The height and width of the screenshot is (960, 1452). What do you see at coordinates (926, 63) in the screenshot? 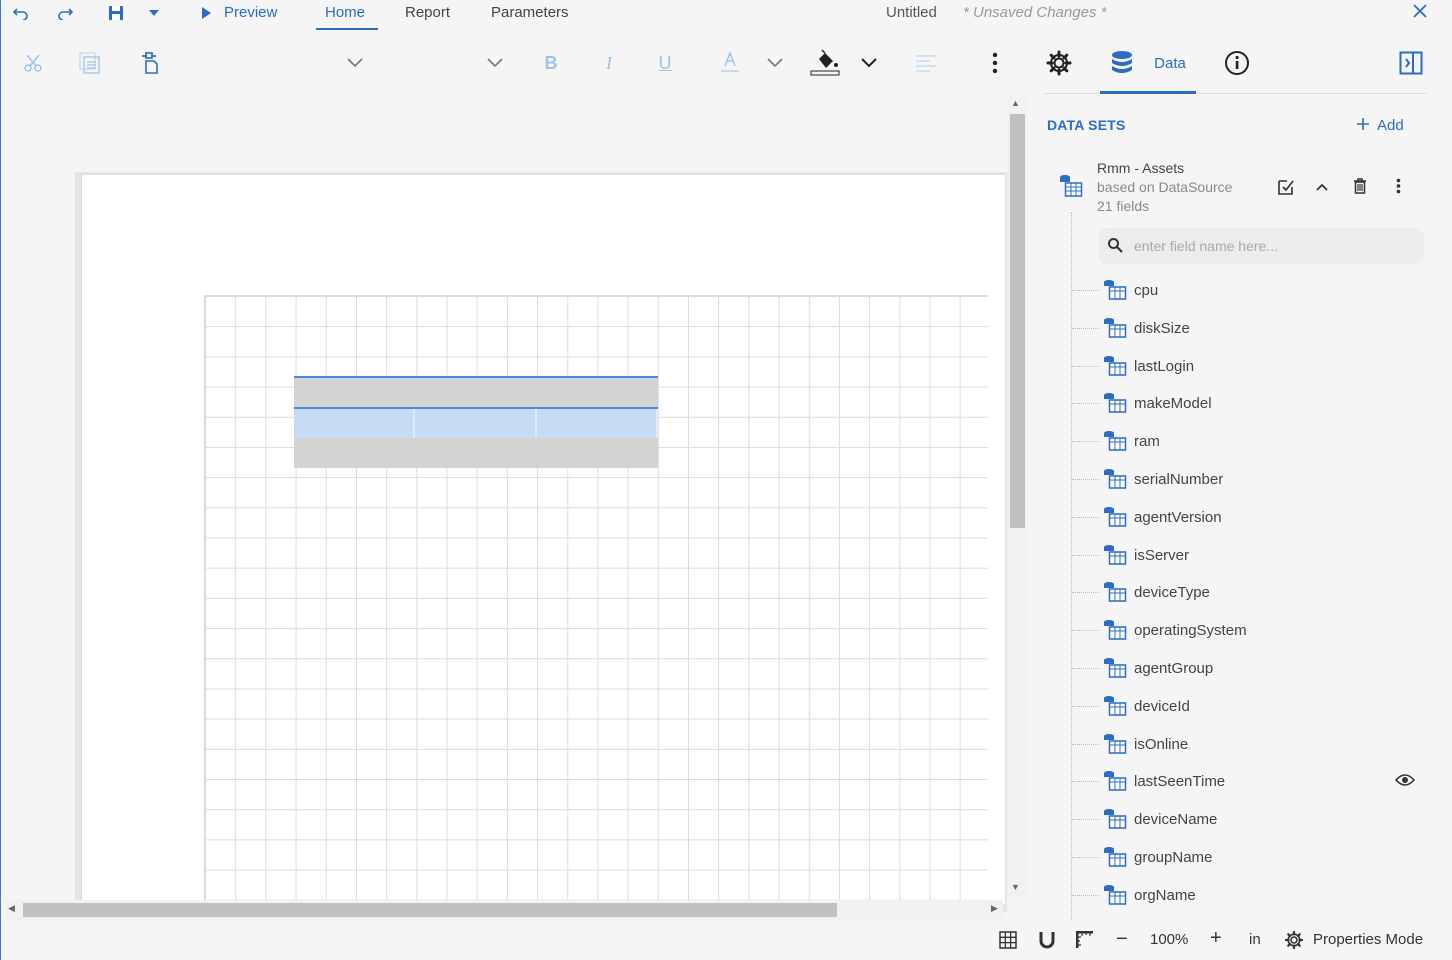
I see `align-icon` at bounding box center [926, 63].